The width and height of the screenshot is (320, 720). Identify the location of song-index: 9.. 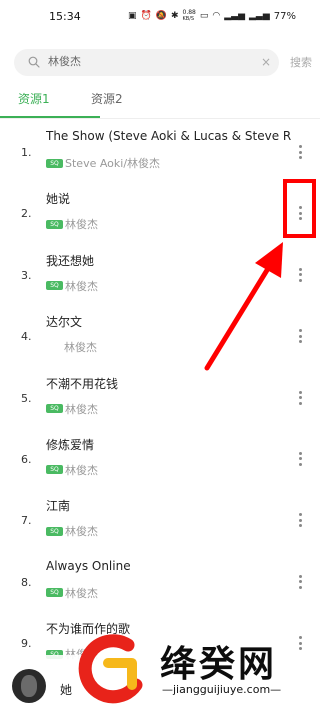
(26, 644).